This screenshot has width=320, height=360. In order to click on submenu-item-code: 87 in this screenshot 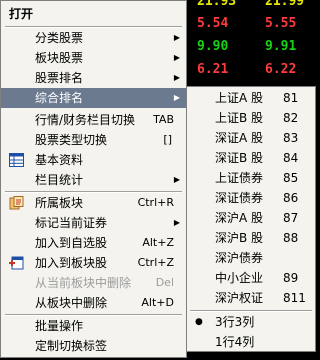, I will do `click(291, 218)`.